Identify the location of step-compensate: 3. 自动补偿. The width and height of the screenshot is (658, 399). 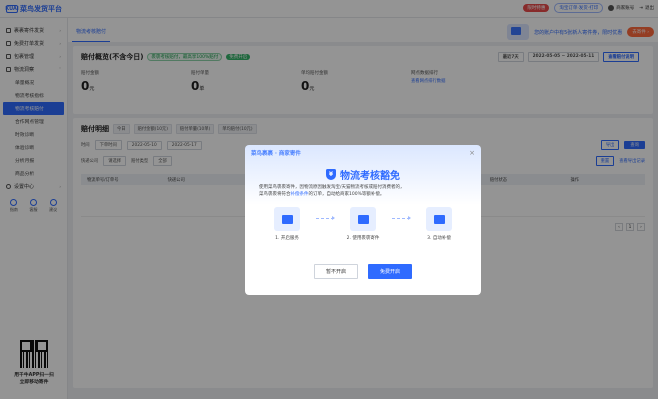
(439, 224).